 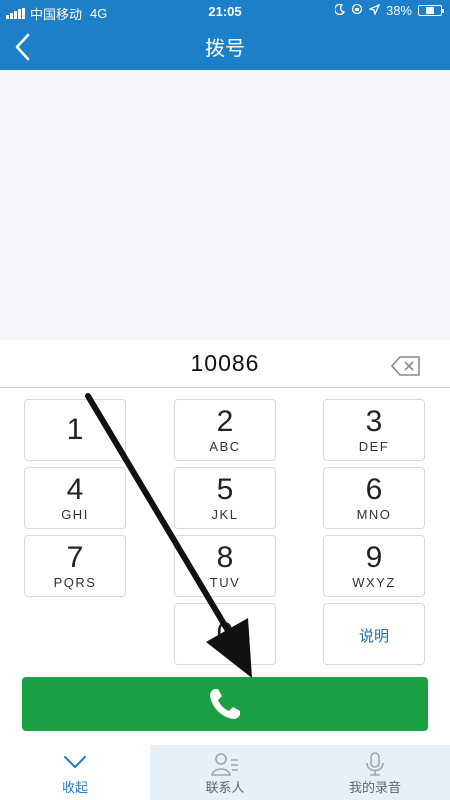 I want to click on instructions-button: 说明, so click(x=374, y=634).